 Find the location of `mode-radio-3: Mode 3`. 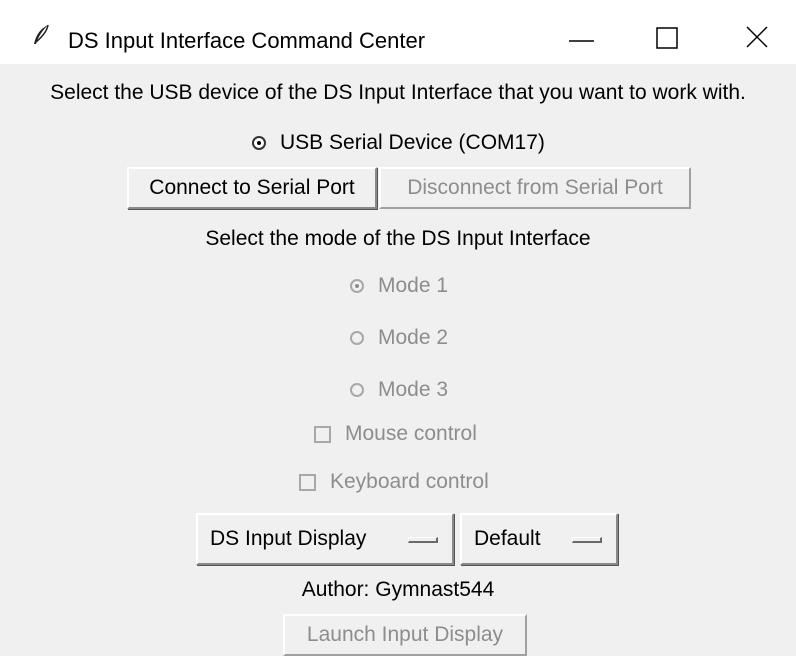

mode-radio-3: Mode 3 is located at coordinates (399, 390).